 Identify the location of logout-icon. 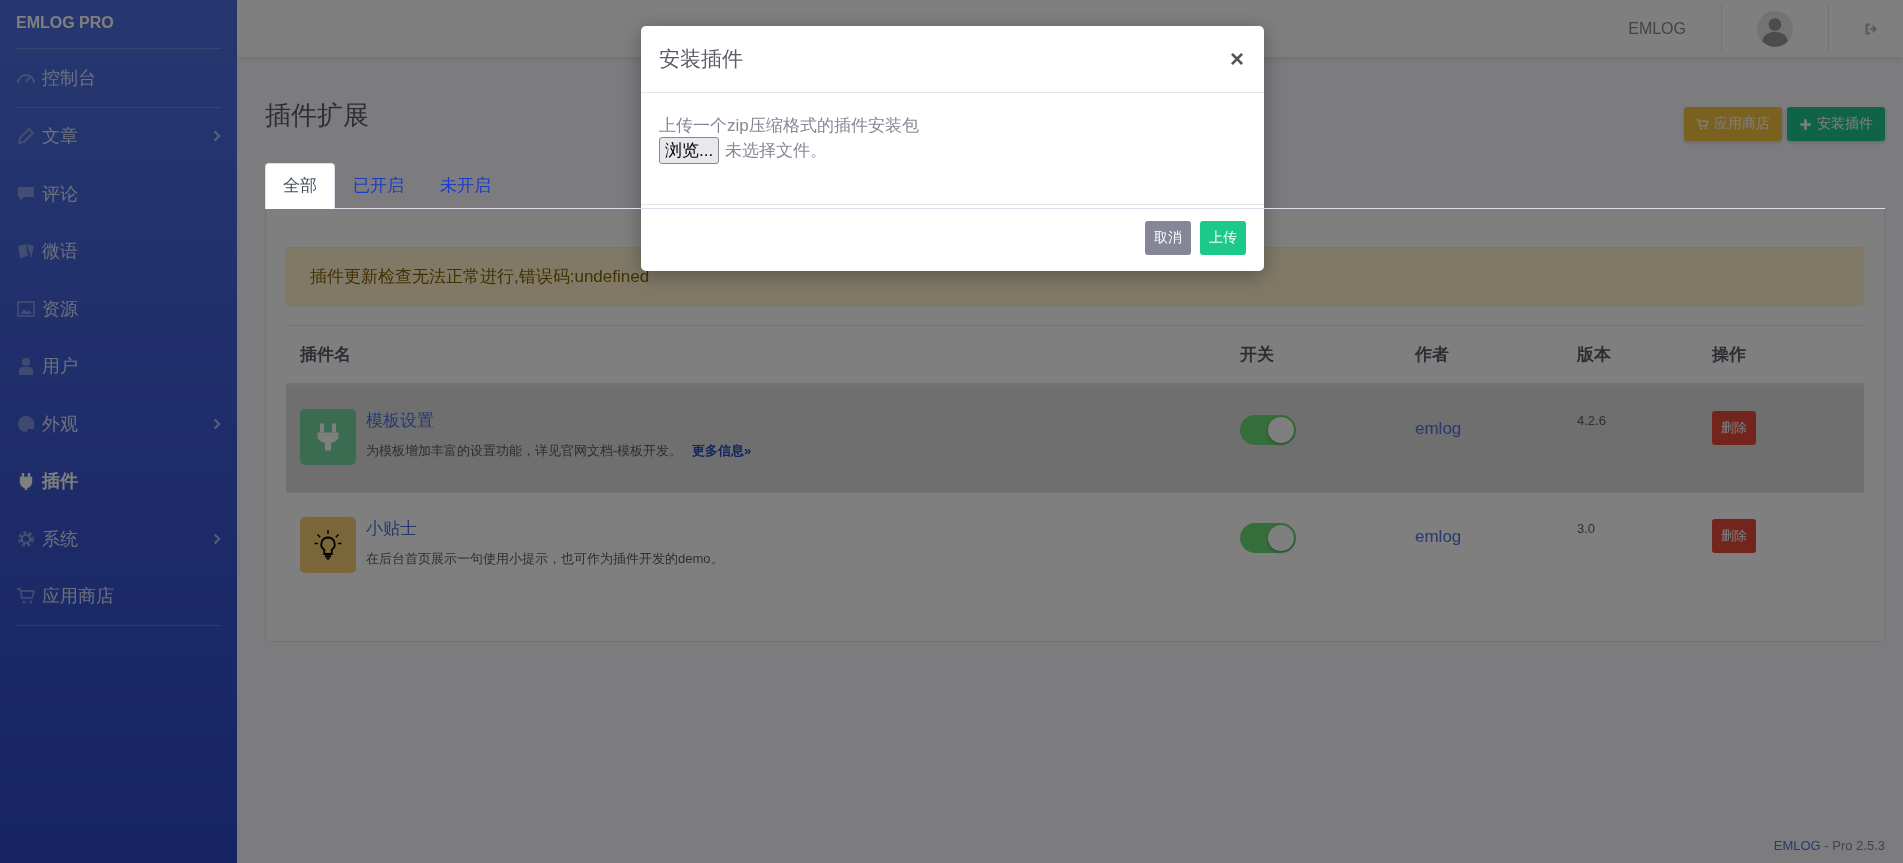
(1871, 28).